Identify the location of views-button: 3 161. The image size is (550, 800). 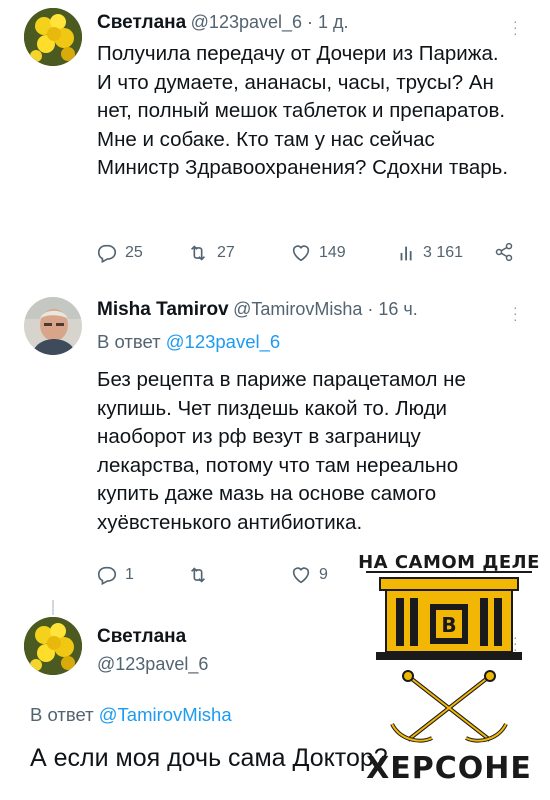
(430, 253).